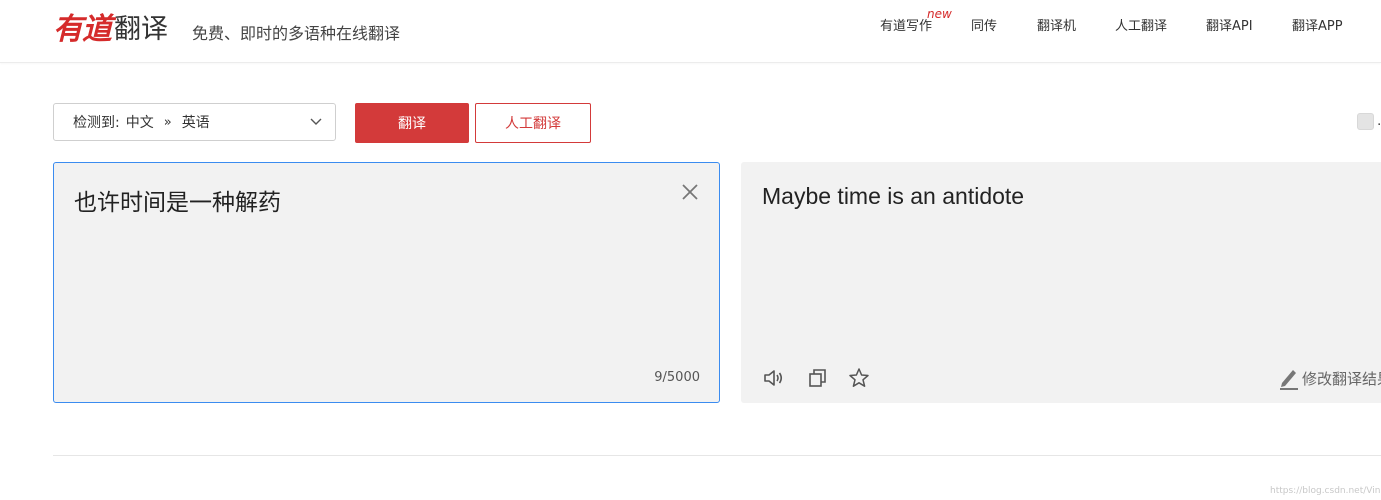  I want to click on logo-product: 翻译, so click(141, 29).